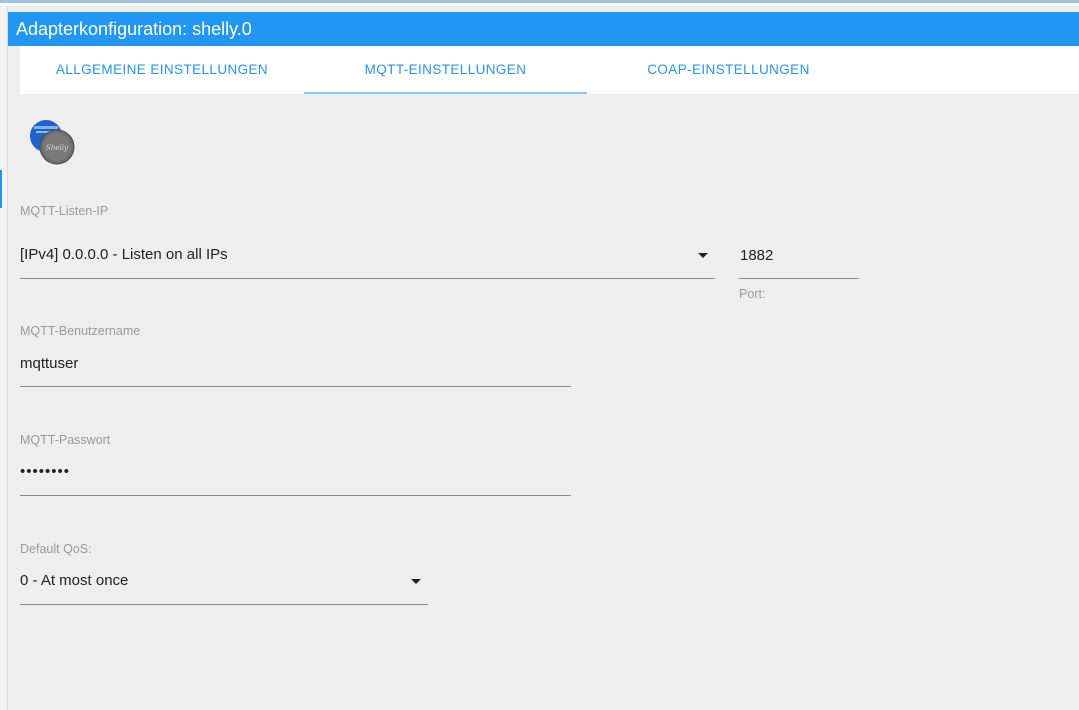 The image size is (1079, 710). I want to click on username-label: MQTT-Benutzername, so click(80, 331).